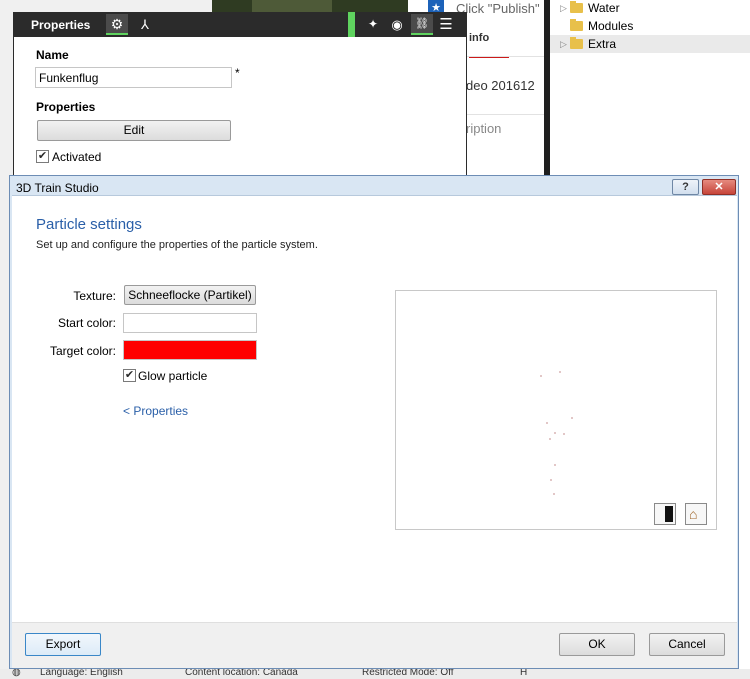  Describe the element at coordinates (237, 73) in the screenshot. I see `required-mark: *` at that location.